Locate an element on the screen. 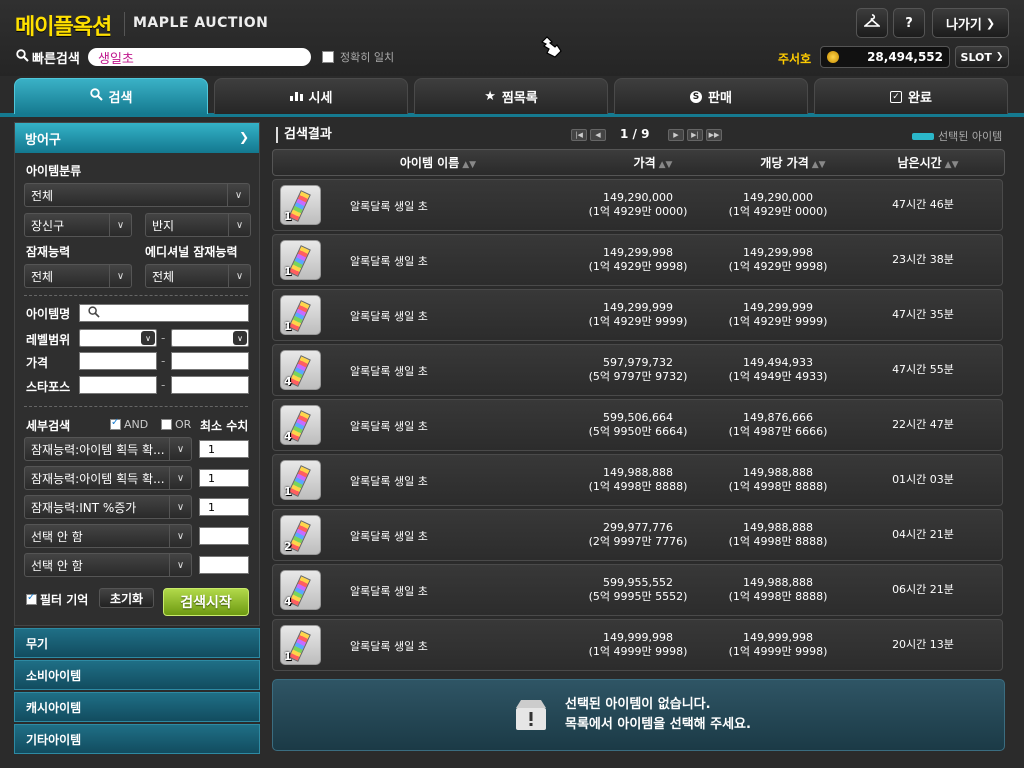  column-time-left: 남은시간 ▲▼ is located at coordinates (928, 163).